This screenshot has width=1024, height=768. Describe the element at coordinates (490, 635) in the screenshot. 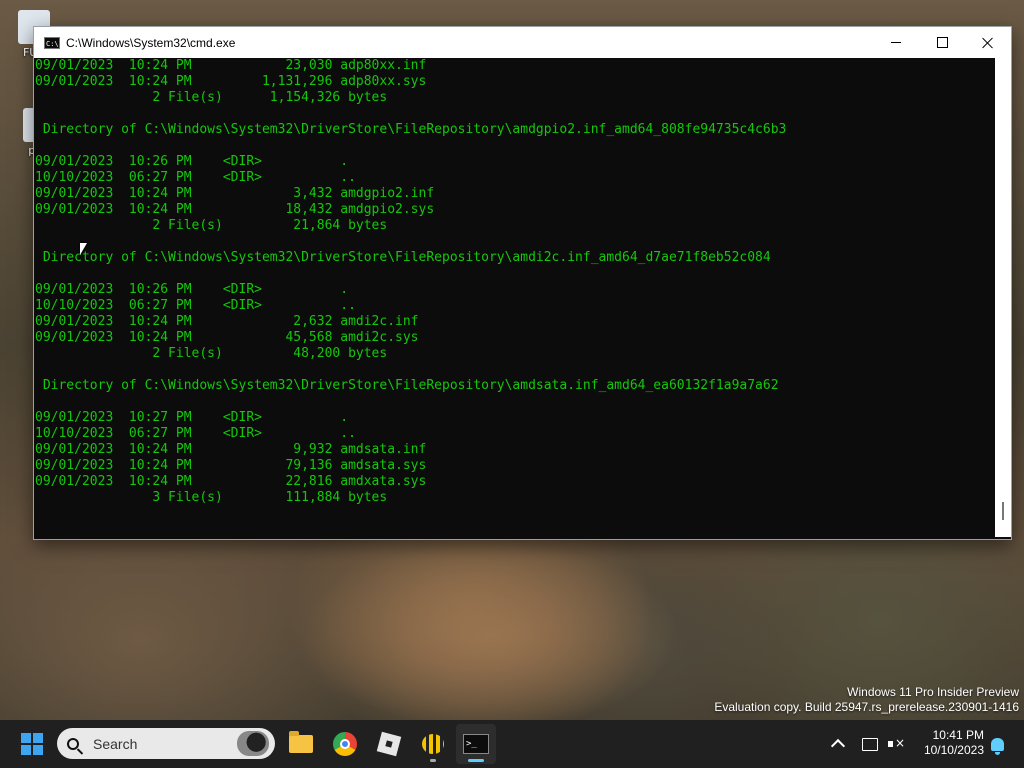

I see `wallpaper-figure` at that location.